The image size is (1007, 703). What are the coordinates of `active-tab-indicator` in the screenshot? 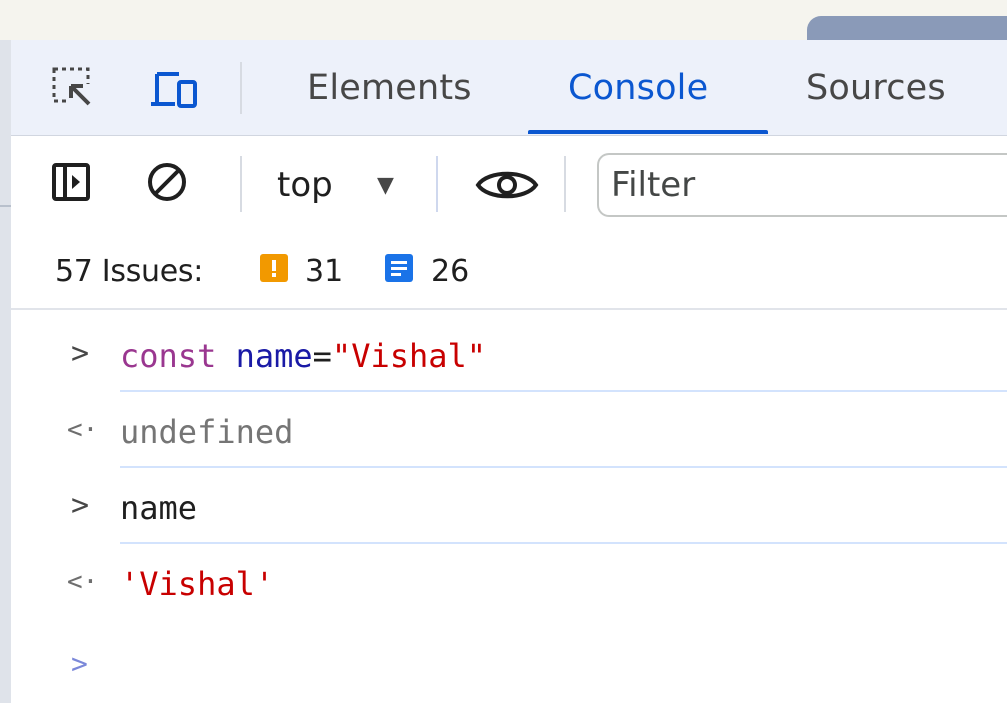 It's located at (648, 132).